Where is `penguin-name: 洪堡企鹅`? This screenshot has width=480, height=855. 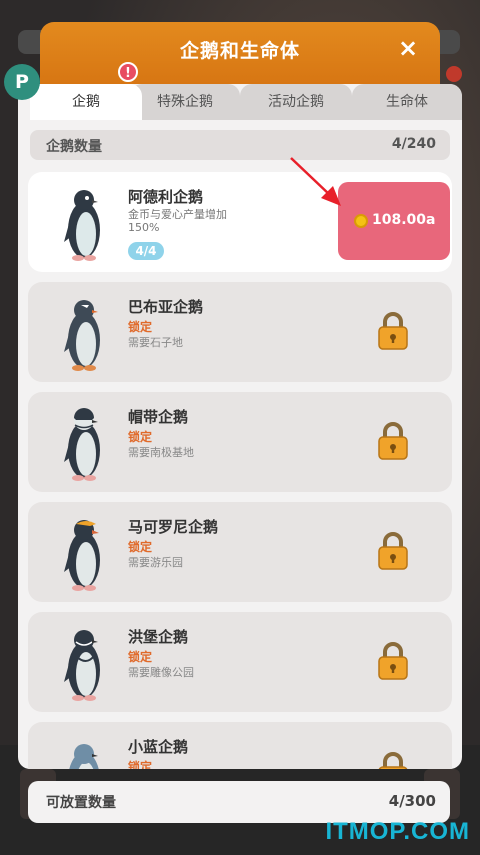 penguin-name: 洪堡企鹅 is located at coordinates (158, 637).